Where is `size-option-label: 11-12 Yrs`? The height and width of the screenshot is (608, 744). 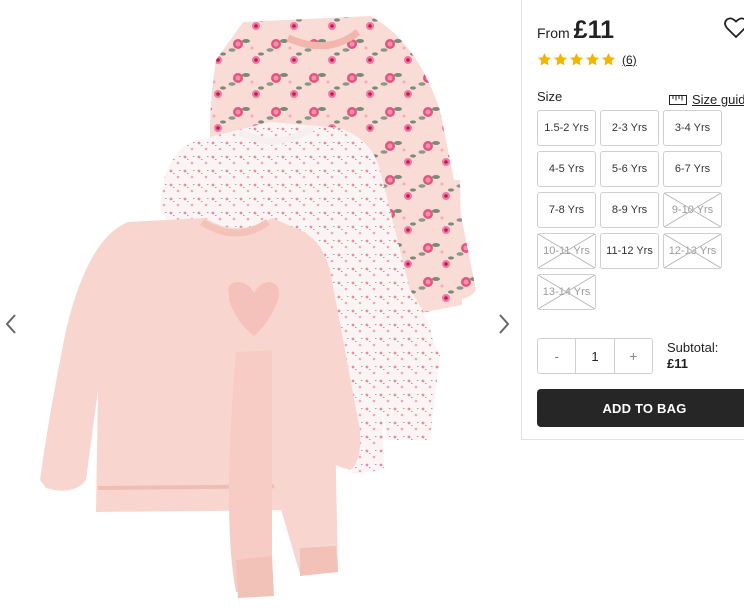
size-option-label: 11-12 Yrs is located at coordinates (629, 251).